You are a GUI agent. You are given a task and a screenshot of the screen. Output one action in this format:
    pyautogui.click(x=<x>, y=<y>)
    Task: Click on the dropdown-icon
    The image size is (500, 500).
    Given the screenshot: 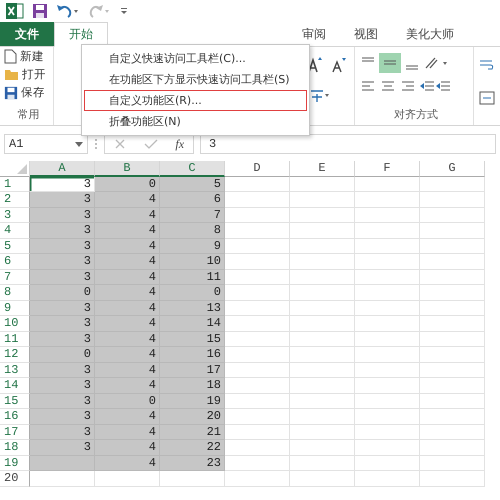 What is the action you would take?
    pyautogui.click(x=79, y=144)
    